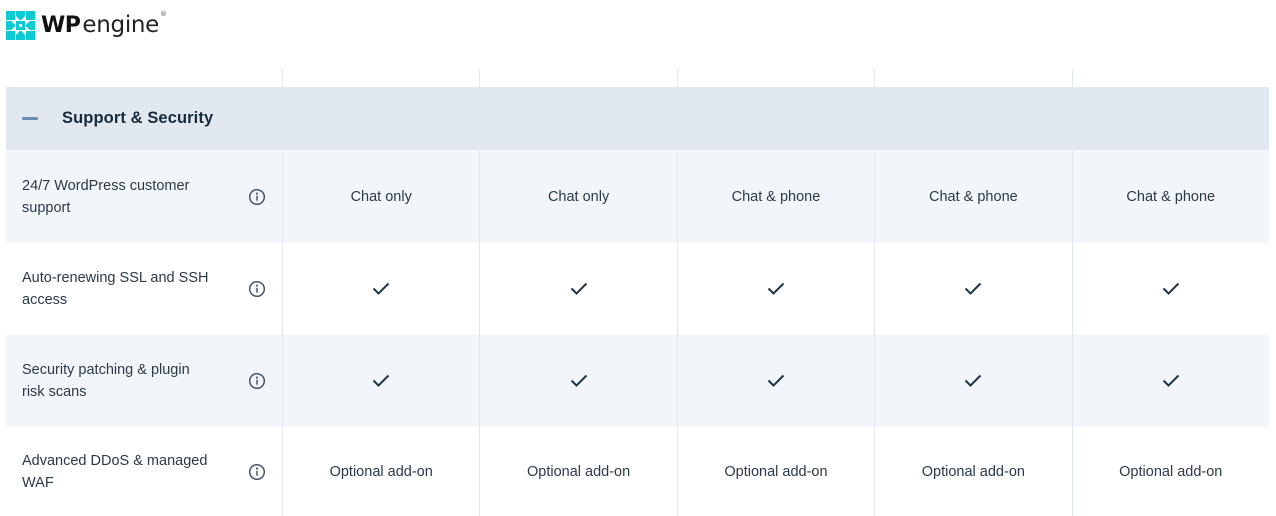 The width and height of the screenshot is (1276, 516). What do you see at coordinates (121, 25) in the screenshot?
I see `logo-engine-word: engine` at bounding box center [121, 25].